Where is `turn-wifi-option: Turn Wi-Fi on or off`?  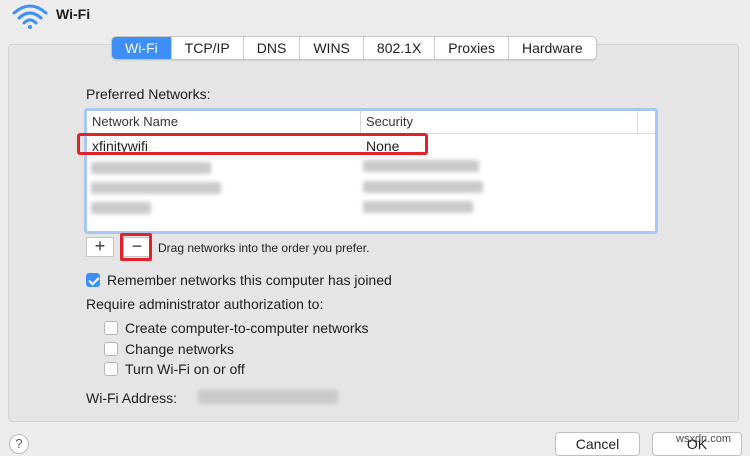 turn-wifi-option: Turn Wi-Fi on or off is located at coordinates (174, 369).